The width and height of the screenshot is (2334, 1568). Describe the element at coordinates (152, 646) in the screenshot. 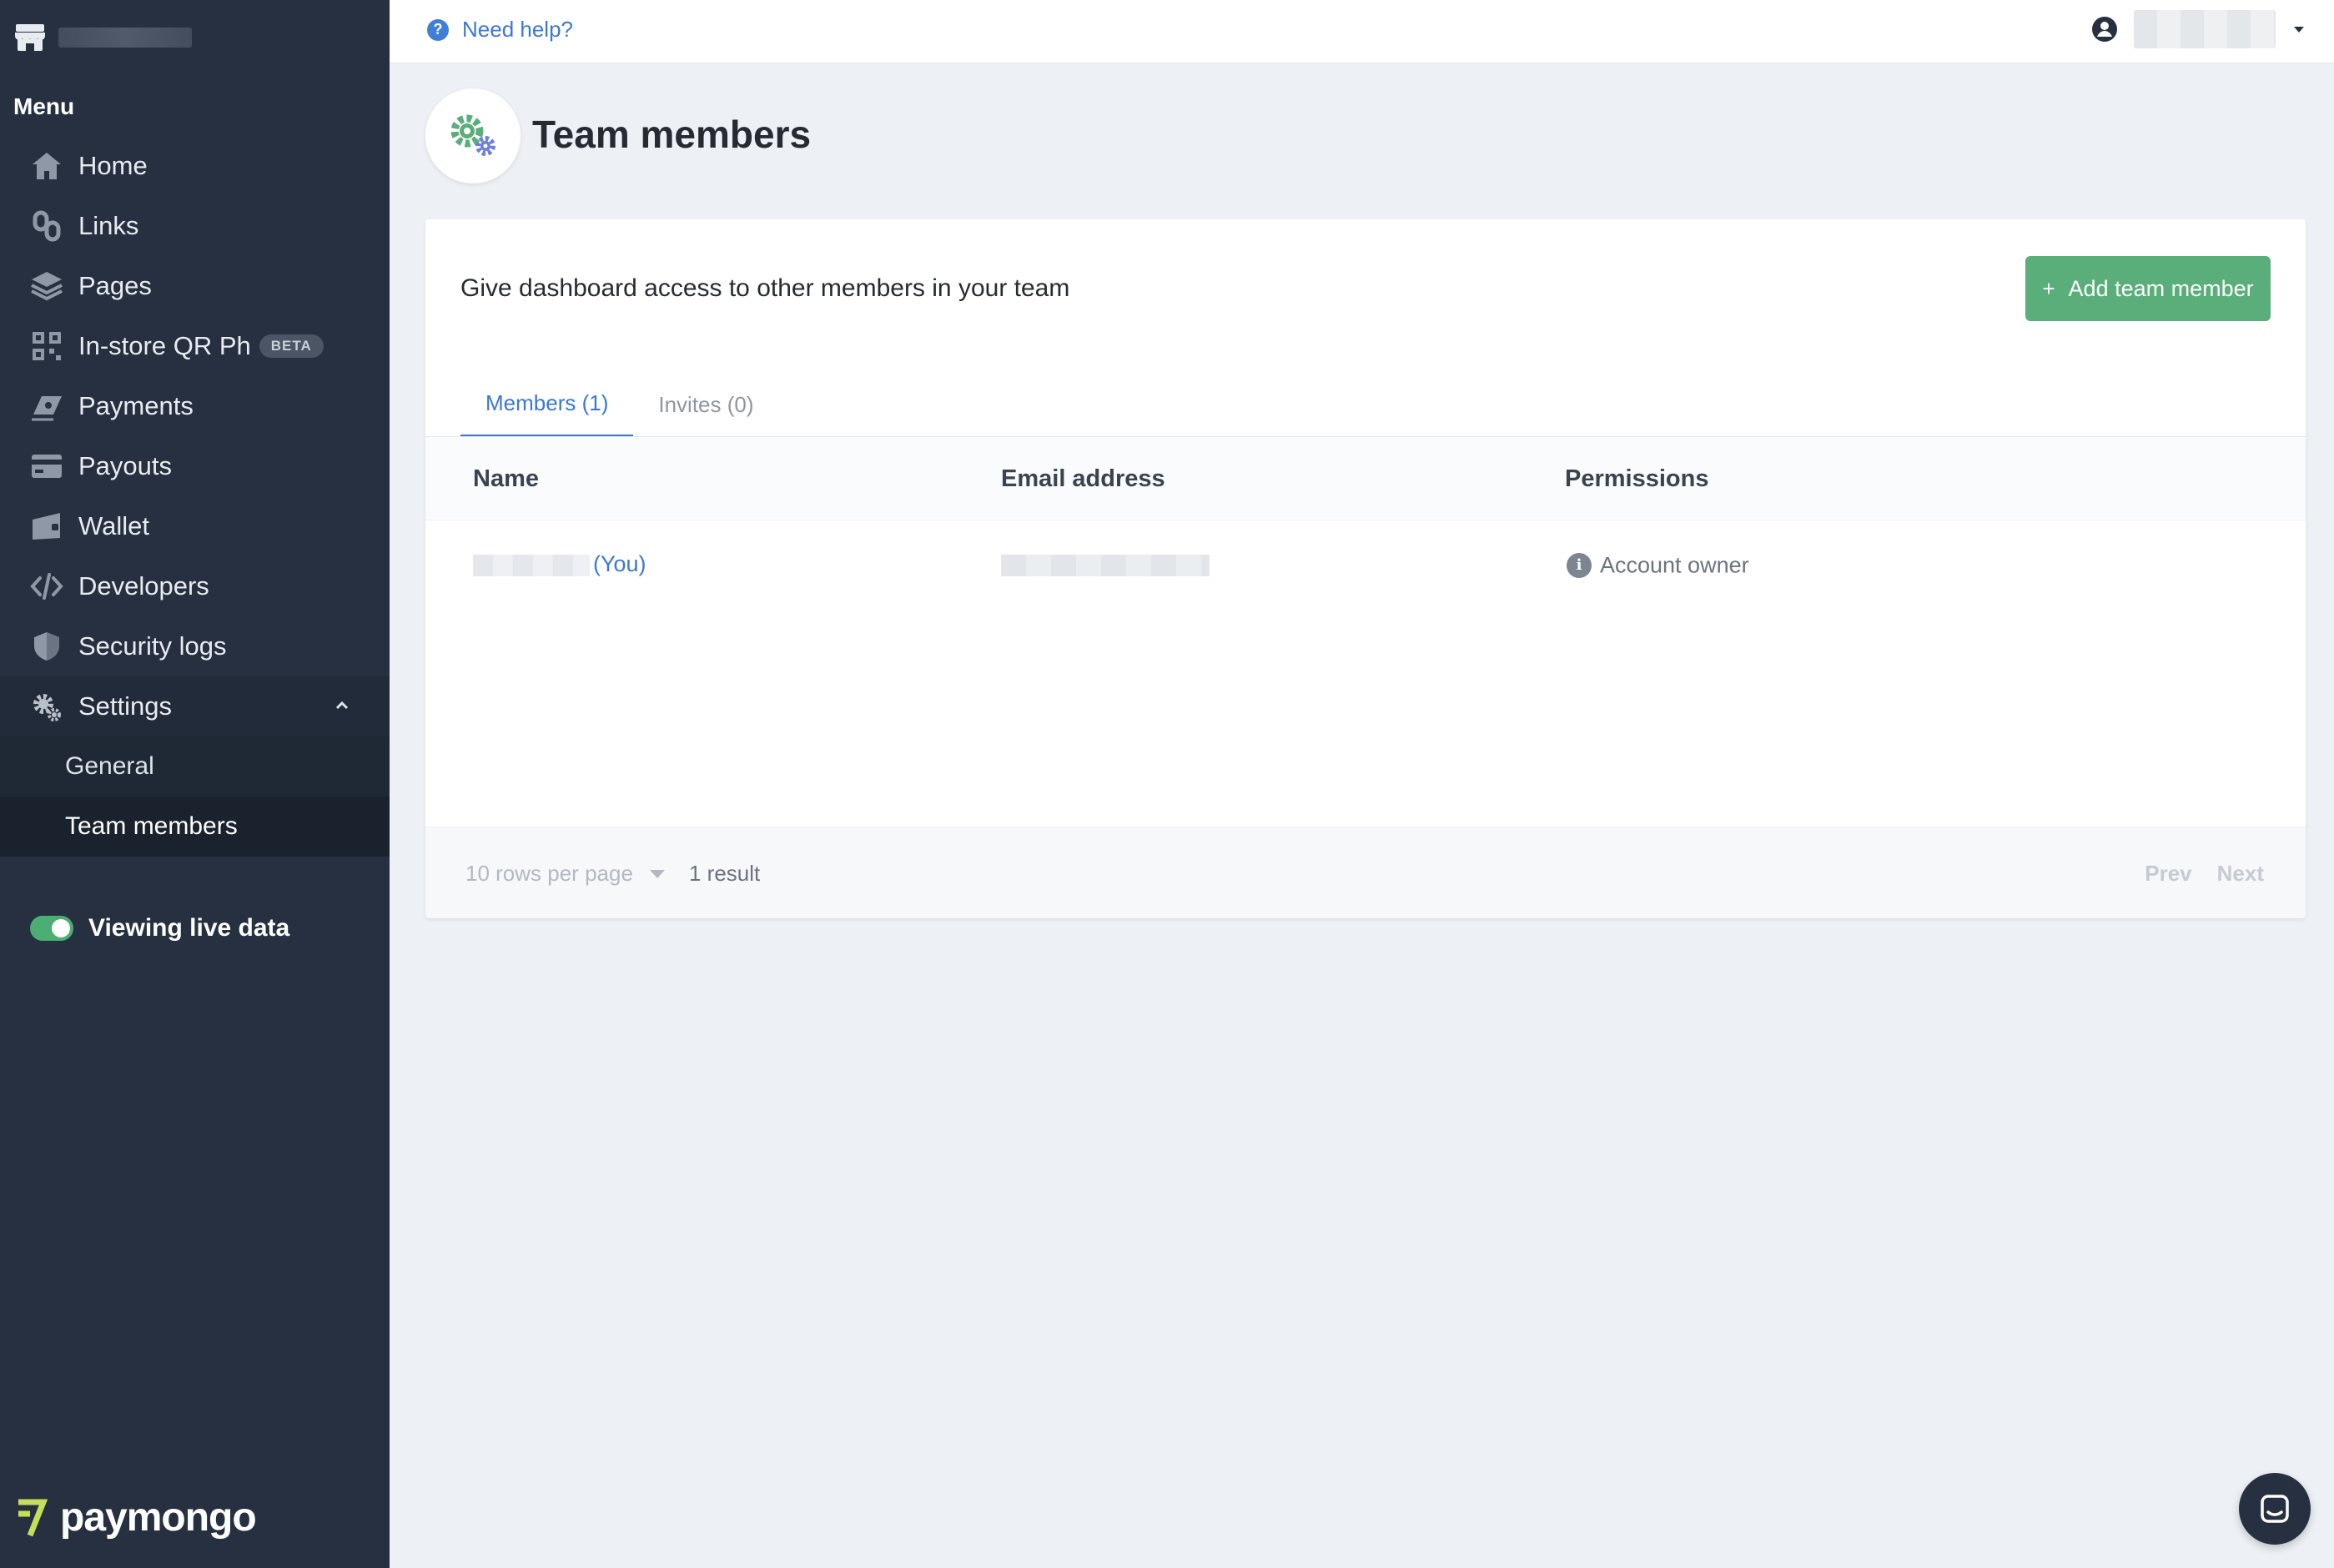

I see `sidebar-item-label: Security logs` at that location.